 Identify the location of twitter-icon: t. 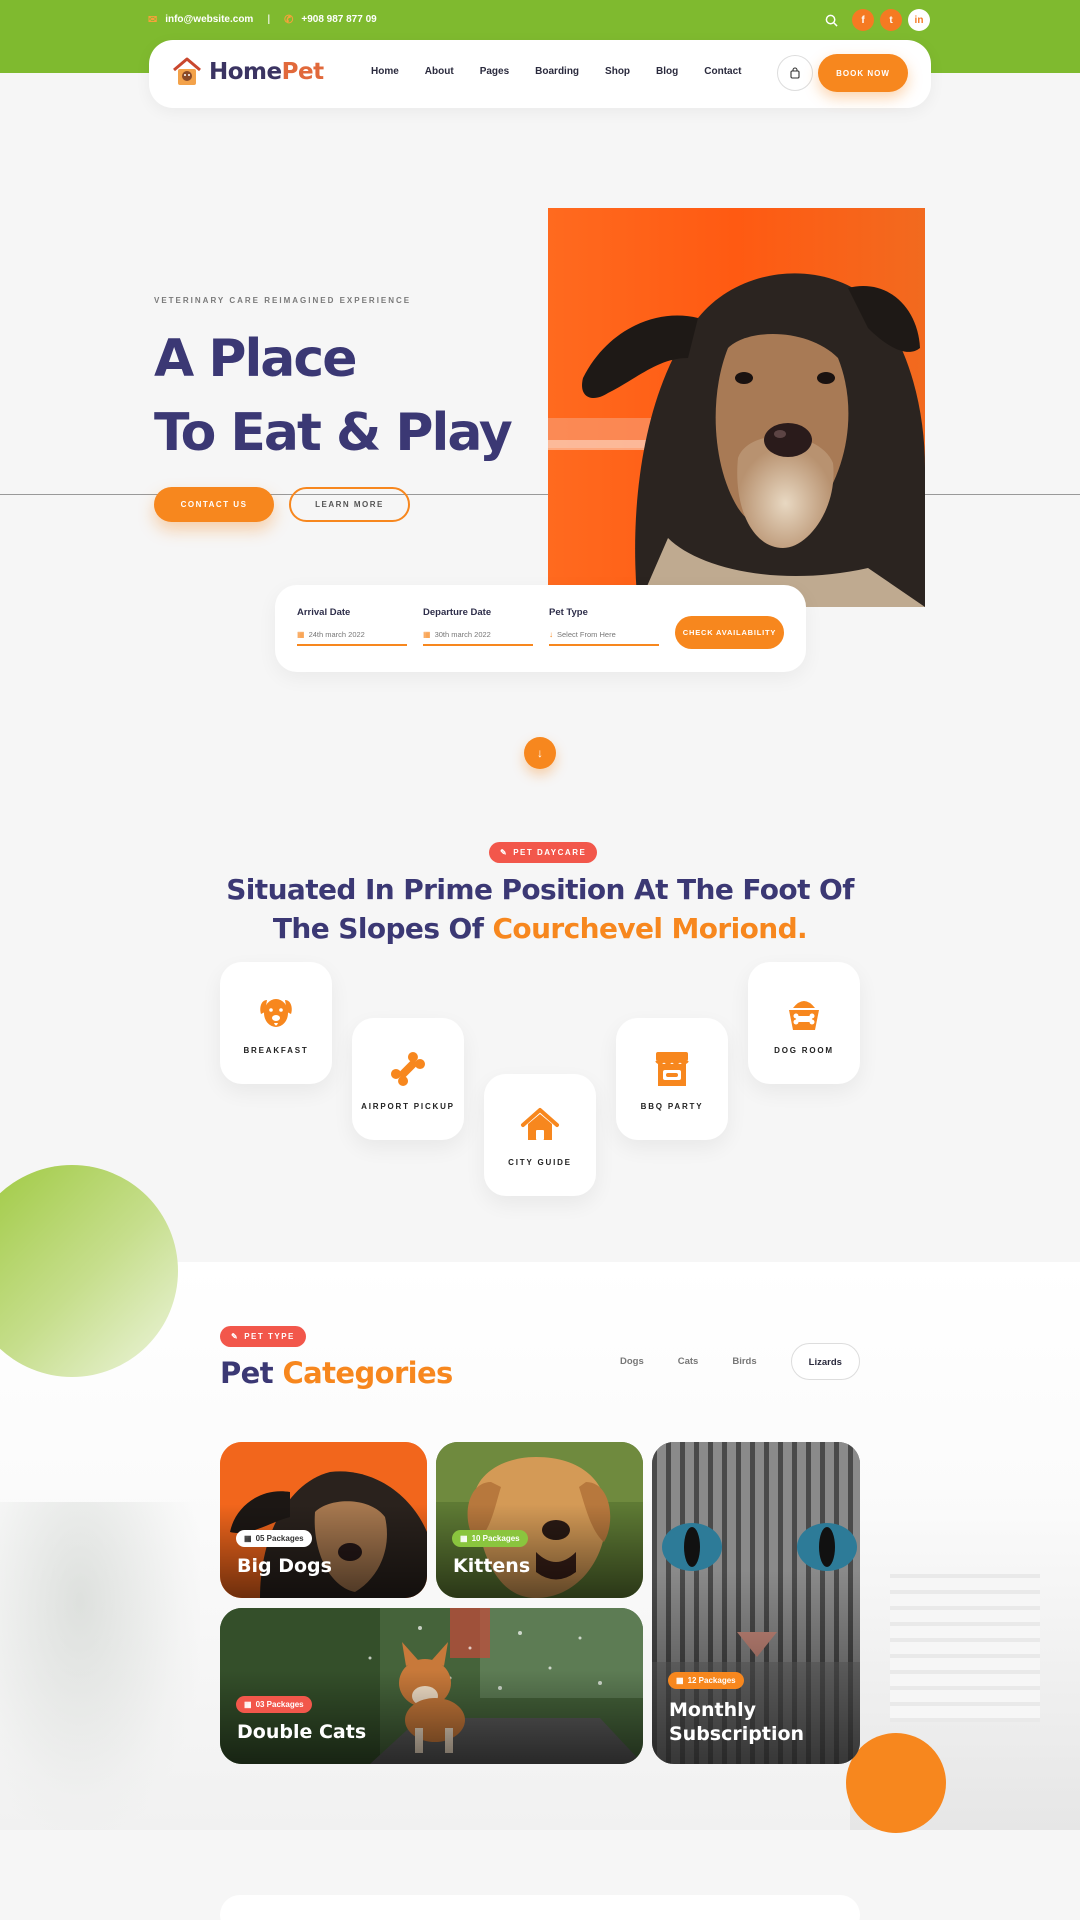
(891, 20).